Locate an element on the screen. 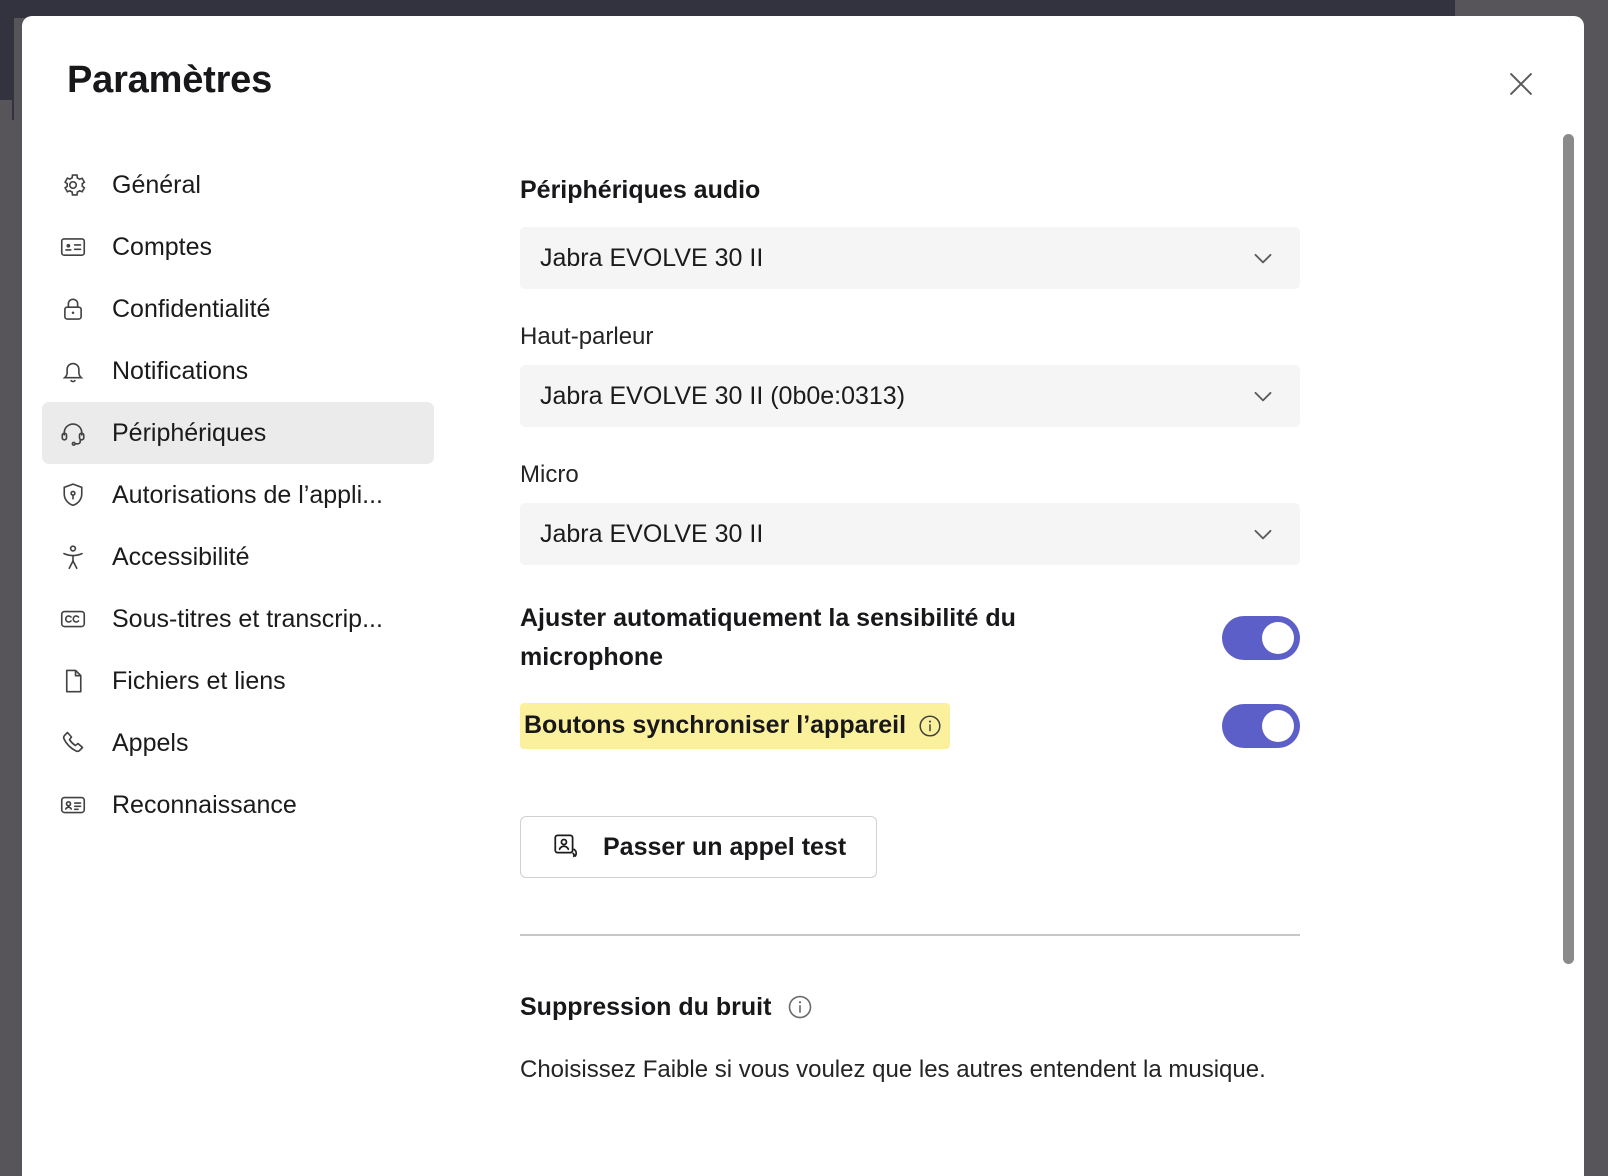 Image resolution: width=1608 pixels, height=1176 pixels. sidebar-item-devices: Périphériques is located at coordinates (238, 433).